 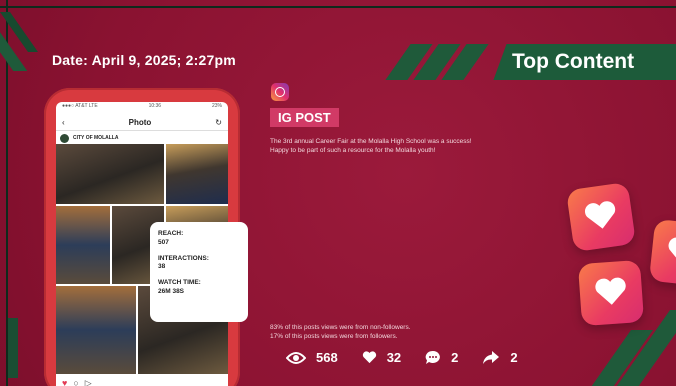 What do you see at coordinates (63, 122) in the screenshot?
I see `back-icon: ‹` at bounding box center [63, 122].